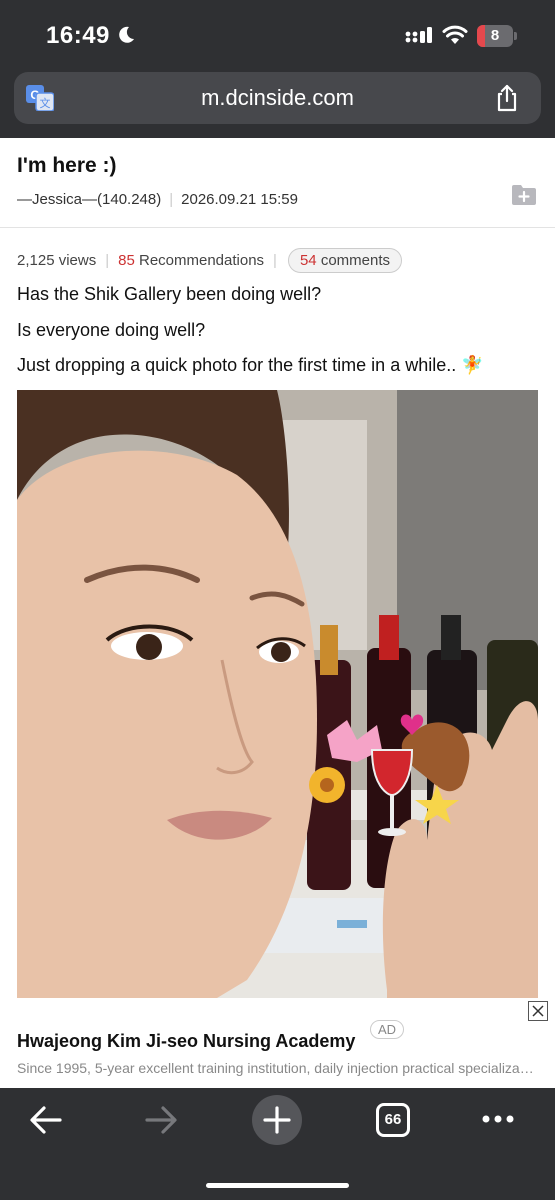 This screenshot has width=555, height=1200. What do you see at coordinates (455, 34) in the screenshot?
I see `wifi-icon` at bounding box center [455, 34].